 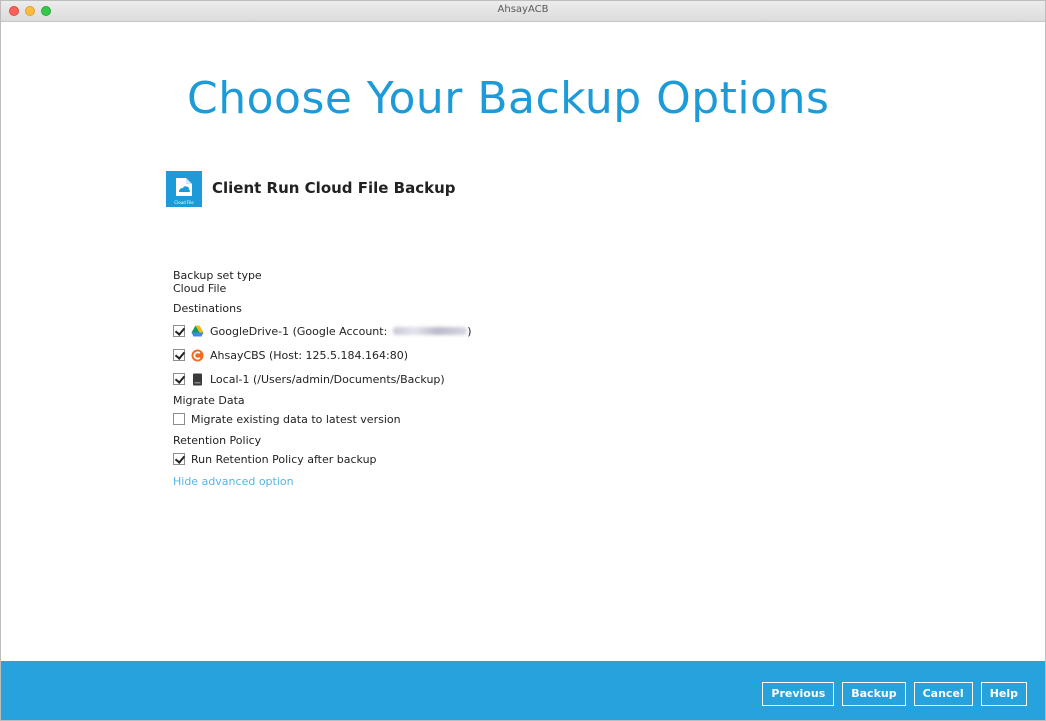 I want to click on module-title: Client Run Cloud File Backup, so click(x=334, y=188).